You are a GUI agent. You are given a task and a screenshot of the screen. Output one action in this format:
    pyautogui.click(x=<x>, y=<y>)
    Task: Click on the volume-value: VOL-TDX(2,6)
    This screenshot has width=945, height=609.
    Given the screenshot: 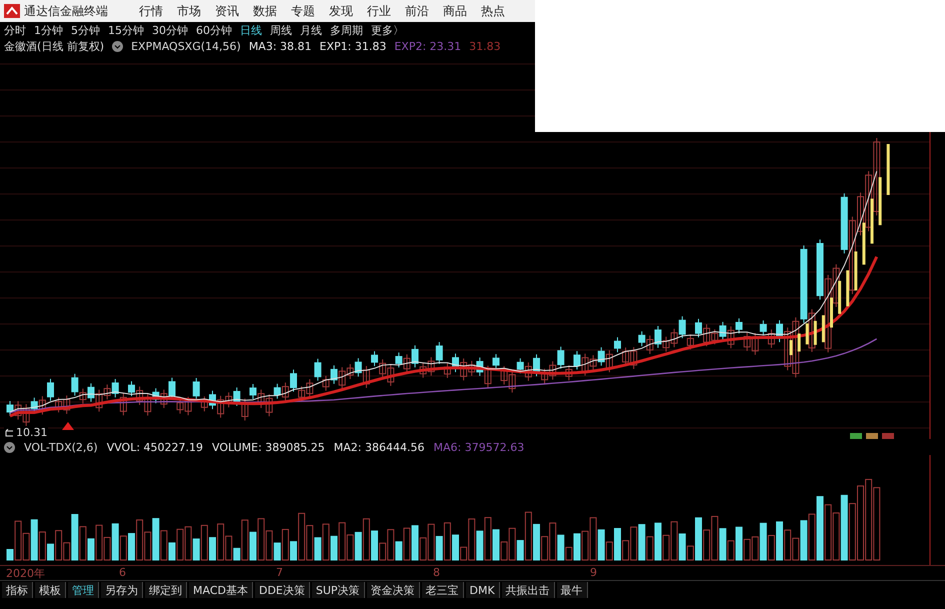 What is the action you would take?
    pyautogui.click(x=61, y=447)
    